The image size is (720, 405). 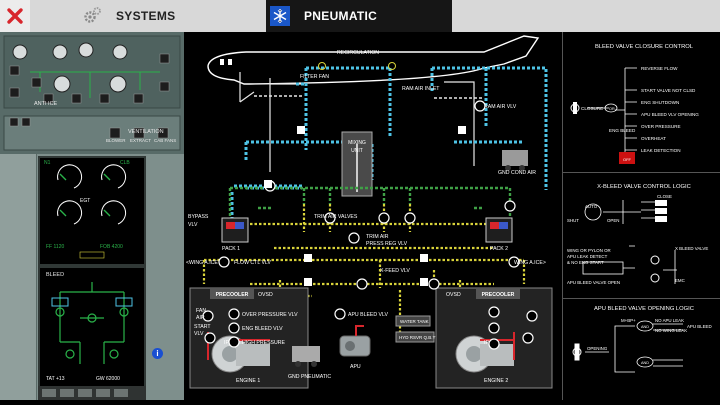 I want to click on svg-text: FF 1120, so click(x=55, y=247).